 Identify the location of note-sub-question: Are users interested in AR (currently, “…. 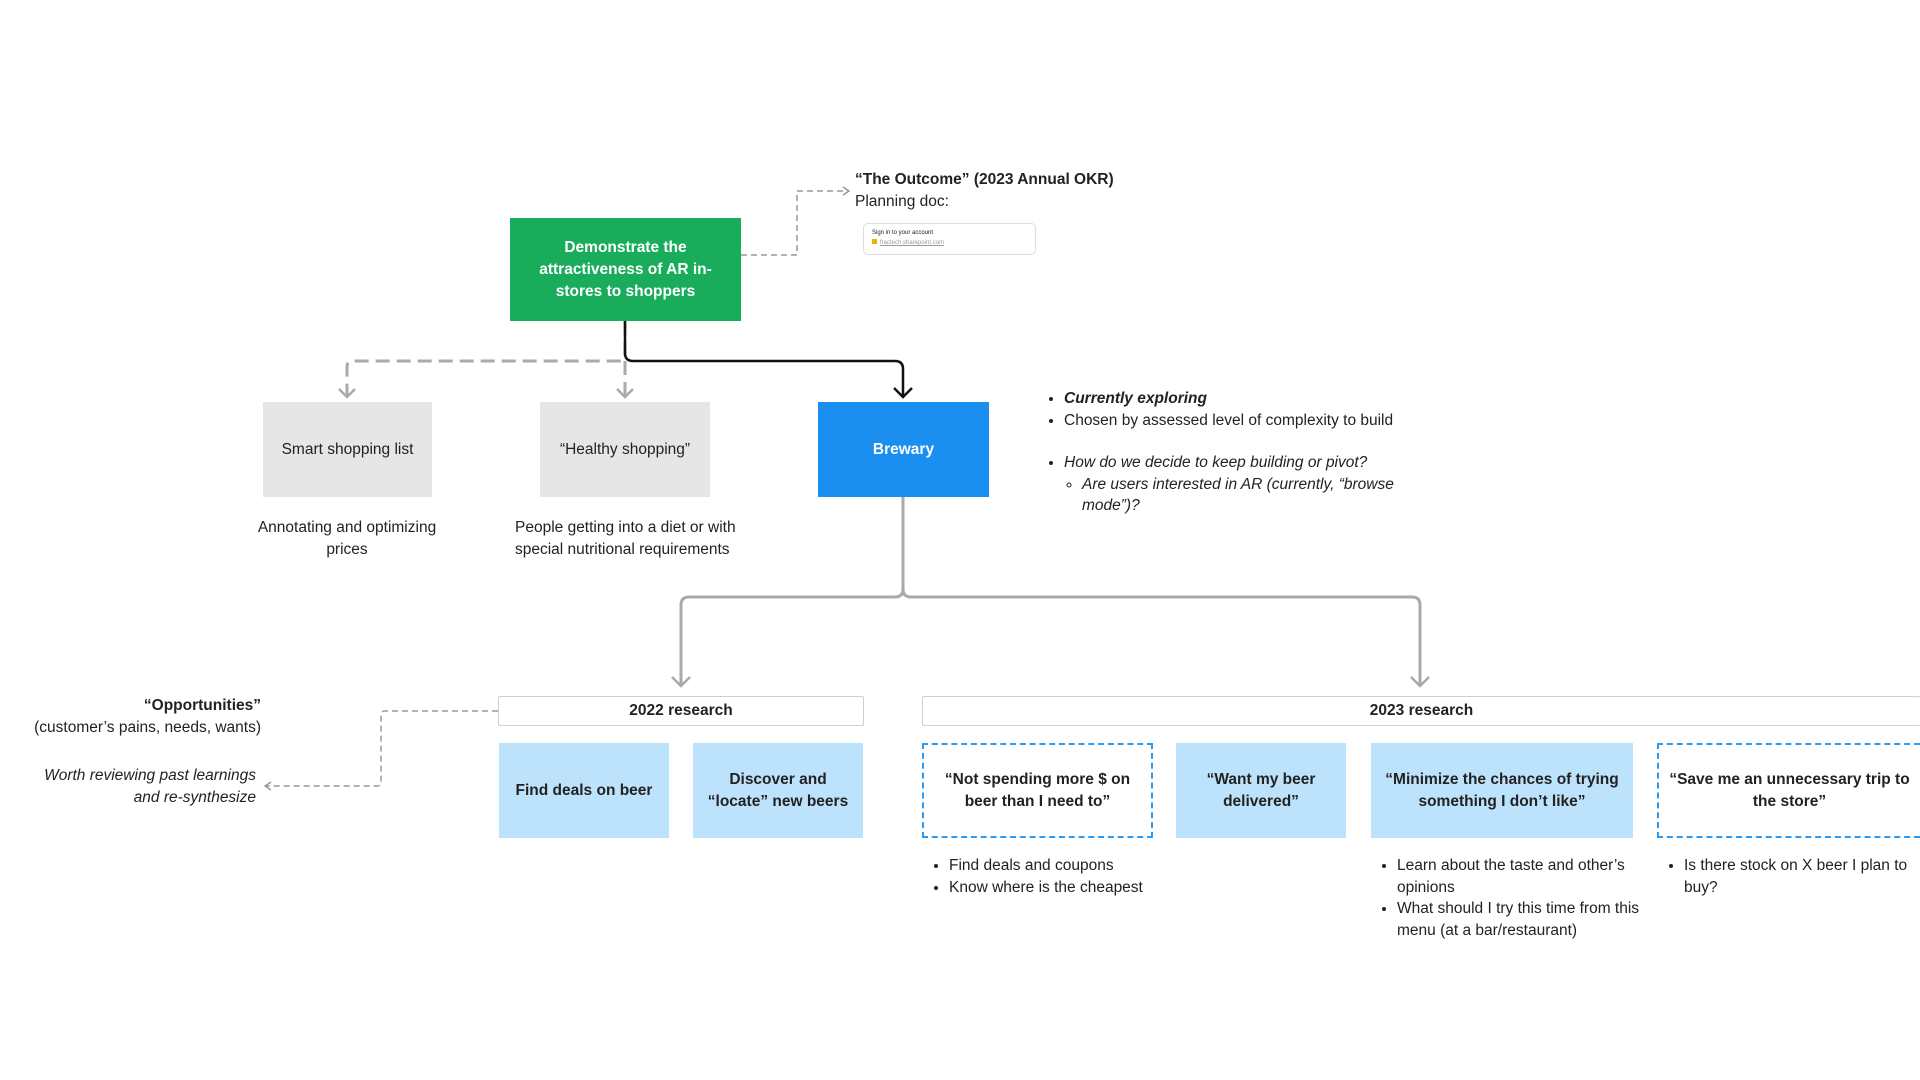
(1244, 495).